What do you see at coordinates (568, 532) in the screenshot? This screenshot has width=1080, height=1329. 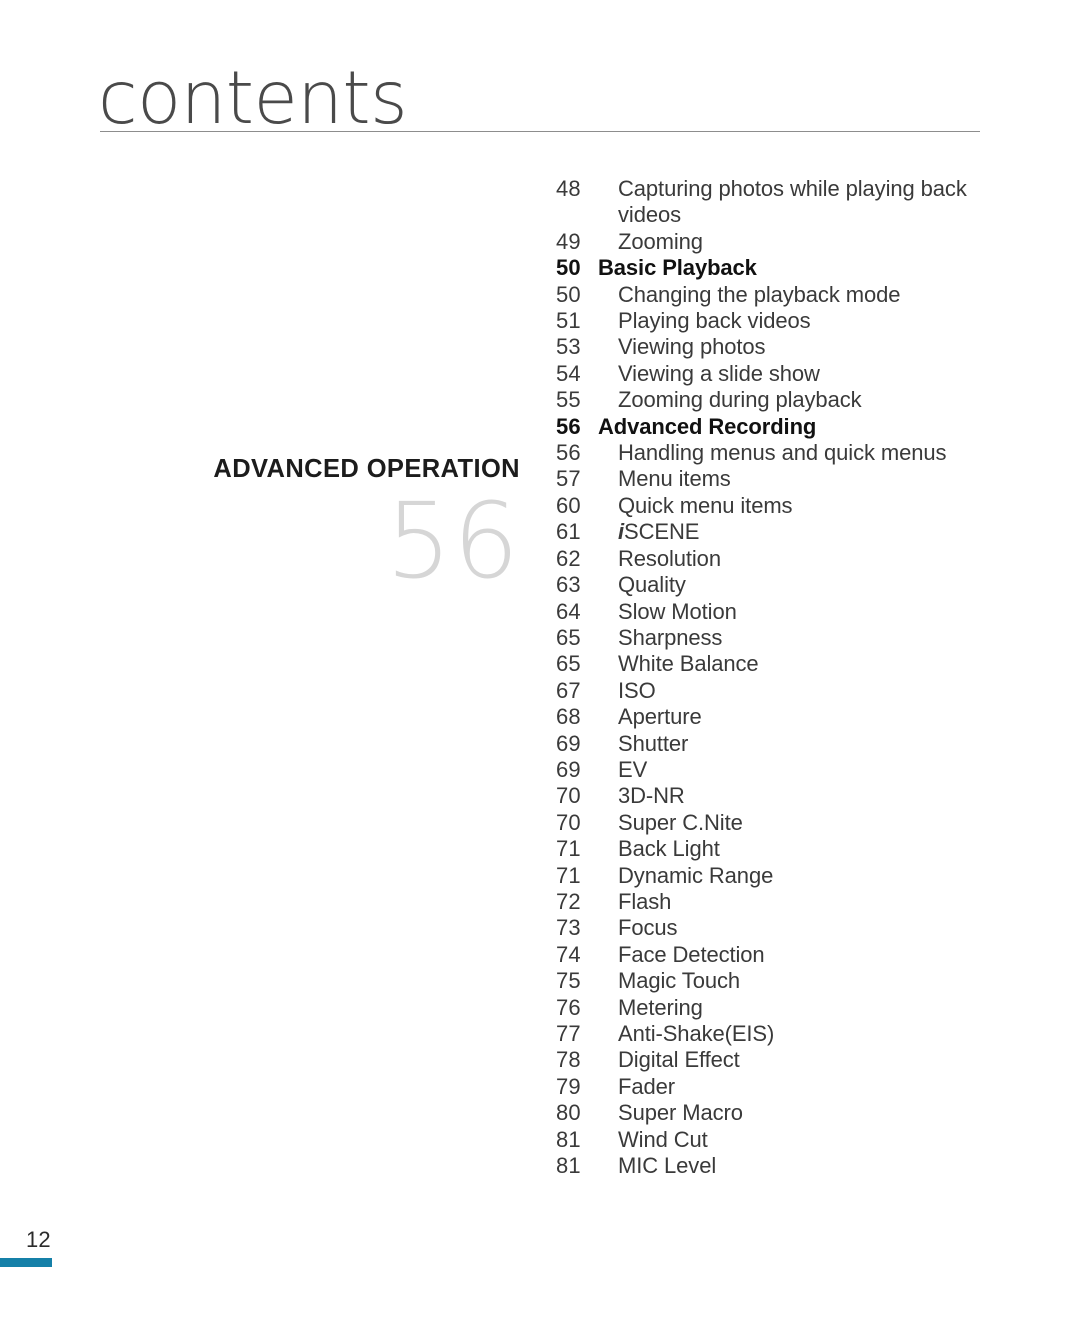 I see `toc-page-number: 61` at bounding box center [568, 532].